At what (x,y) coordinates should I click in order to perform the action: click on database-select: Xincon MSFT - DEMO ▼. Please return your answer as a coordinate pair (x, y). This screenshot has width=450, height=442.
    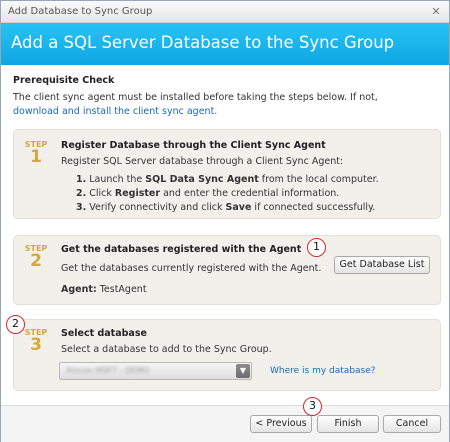
    Looking at the image, I should click on (155, 371).